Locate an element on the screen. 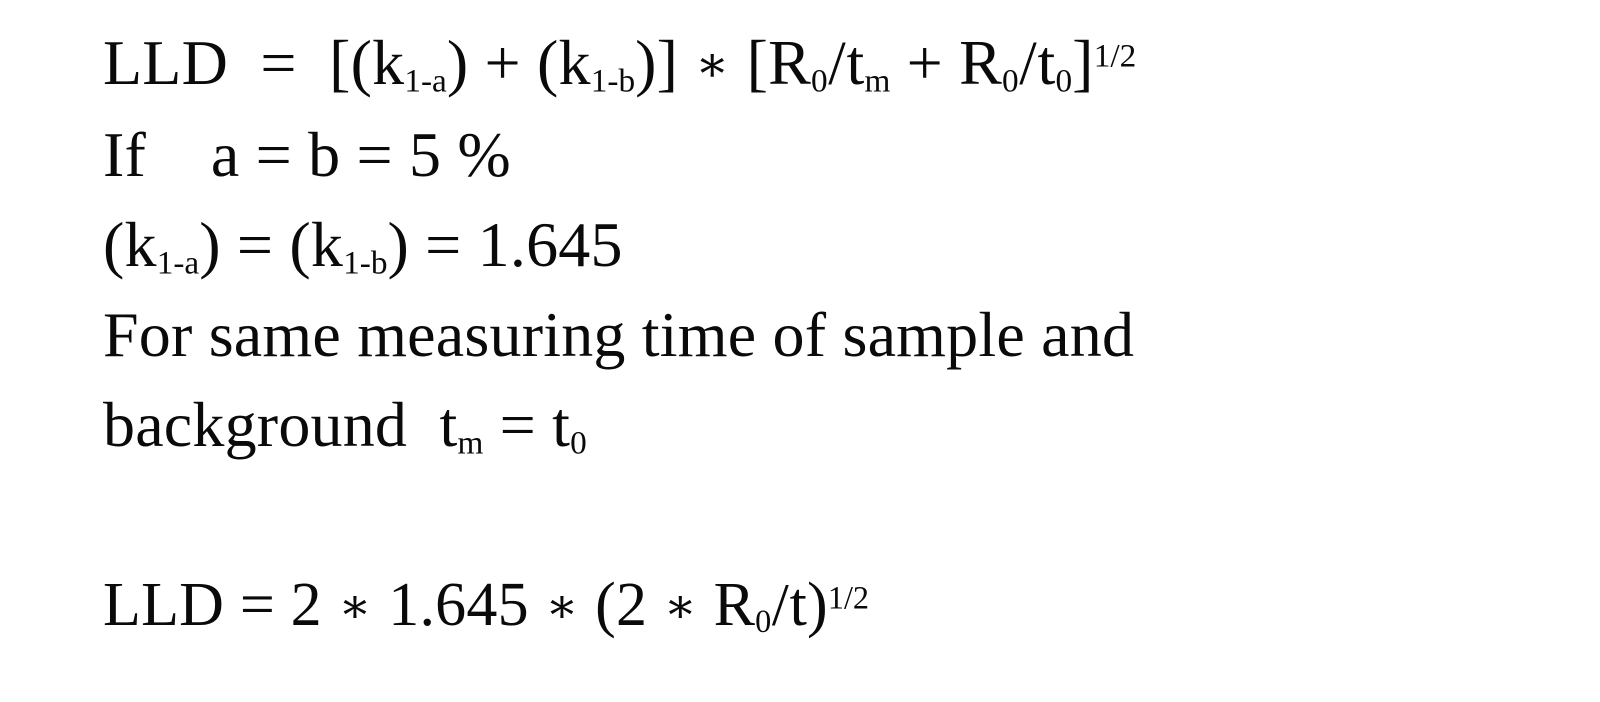 The height and width of the screenshot is (702, 1600). formula-line-lld-simplified: LLD = 2 ∗ 1.645 ∗ (2 ∗ R0/t)1/2 is located at coordinates (828, 606).